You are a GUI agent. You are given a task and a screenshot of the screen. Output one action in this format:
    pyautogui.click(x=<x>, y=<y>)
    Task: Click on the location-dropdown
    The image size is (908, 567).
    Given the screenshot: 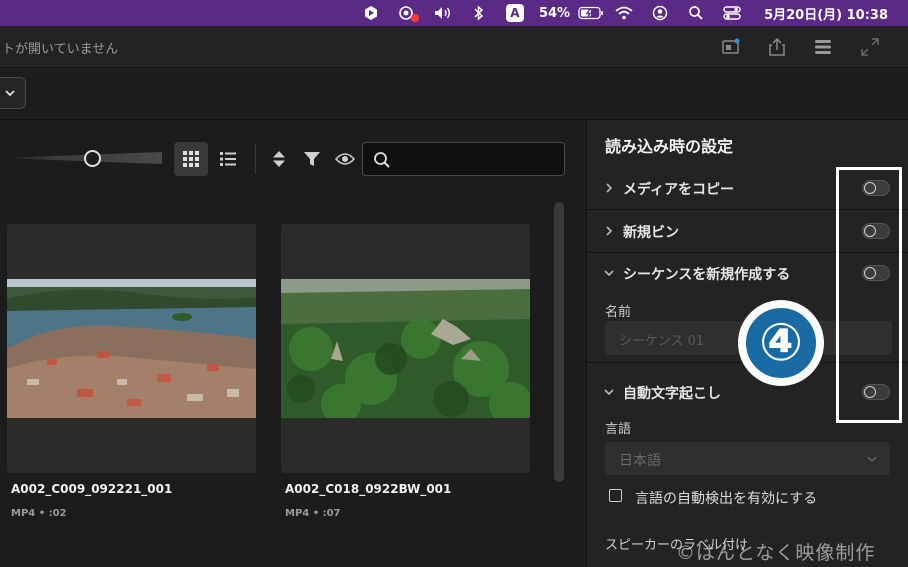 What is the action you would take?
    pyautogui.click(x=13, y=93)
    